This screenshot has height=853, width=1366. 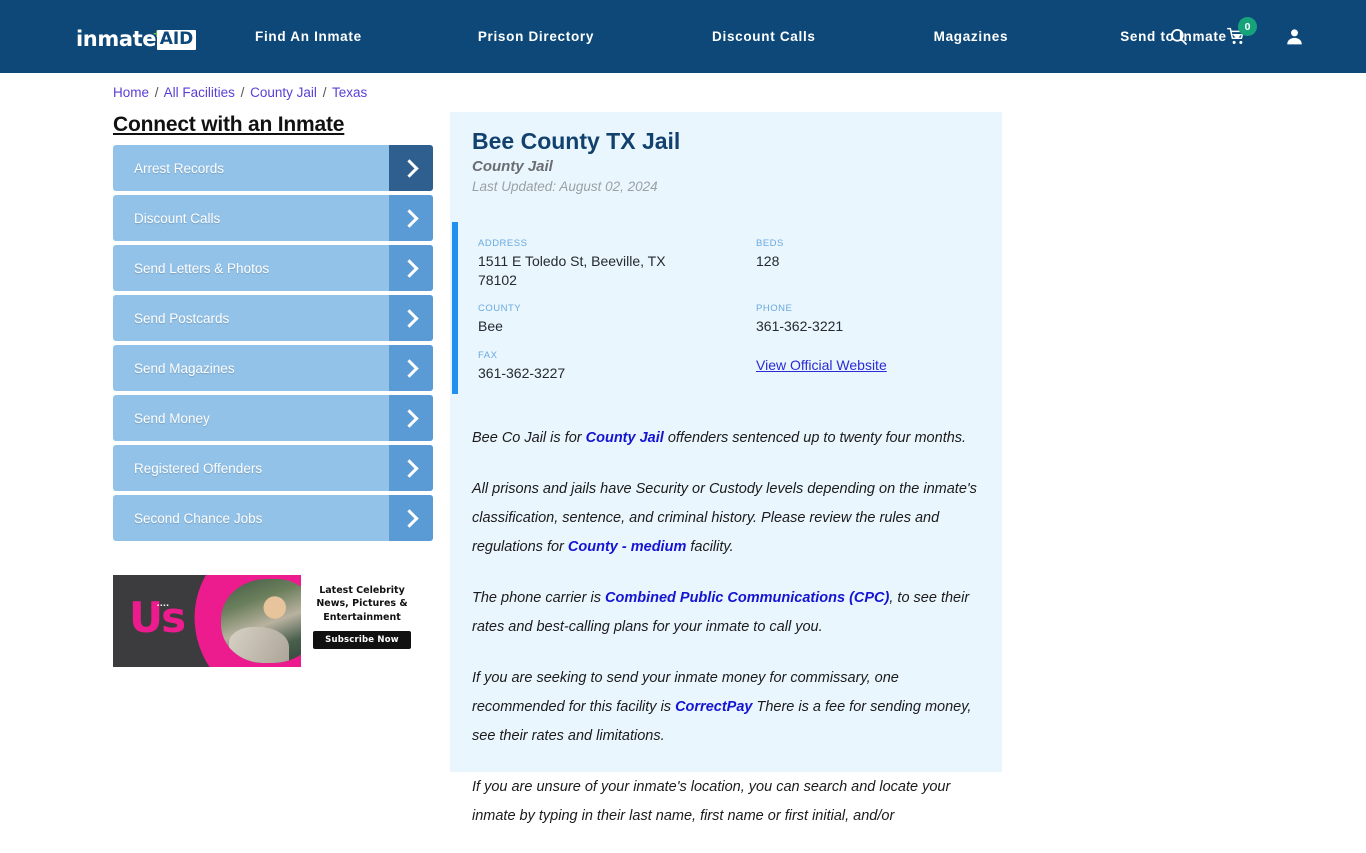 What do you see at coordinates (362, 640) in the screenshot?
I see `ad-subscribe-button: Subscribe Now` at bounding box center [362, 640].